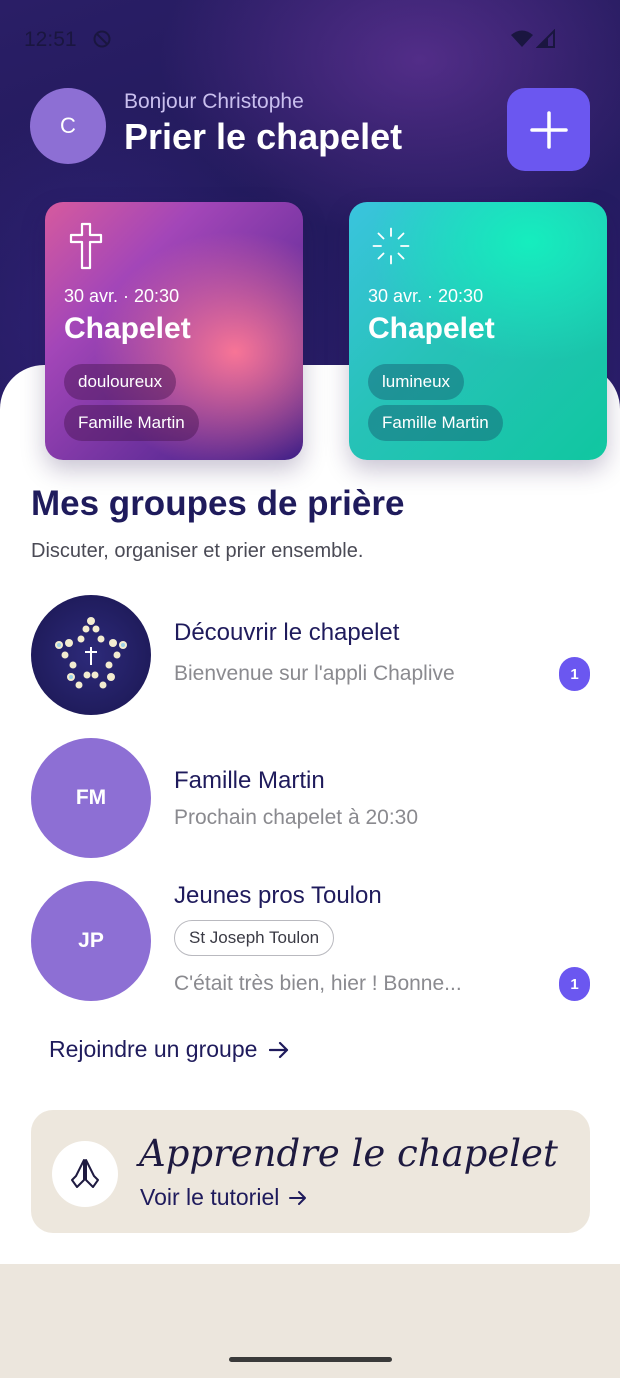 This screenshot has width=620, height=1378. I want to click on praying-hands-icon, so click(85, 1173).